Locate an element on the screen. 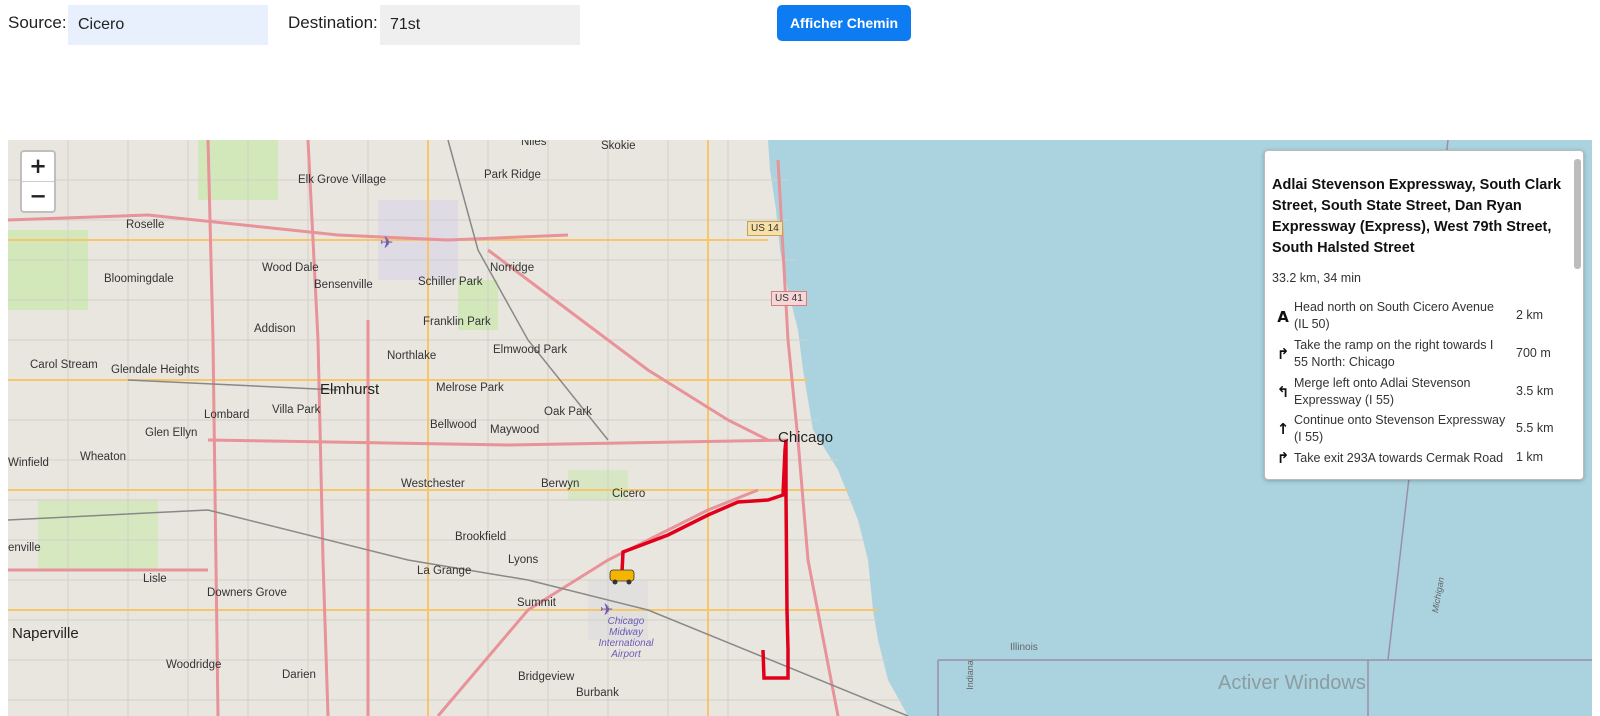 The width and height of the screenshot is (1600, 716). place-burbank: Burbank is located at coordinates (597, 693).